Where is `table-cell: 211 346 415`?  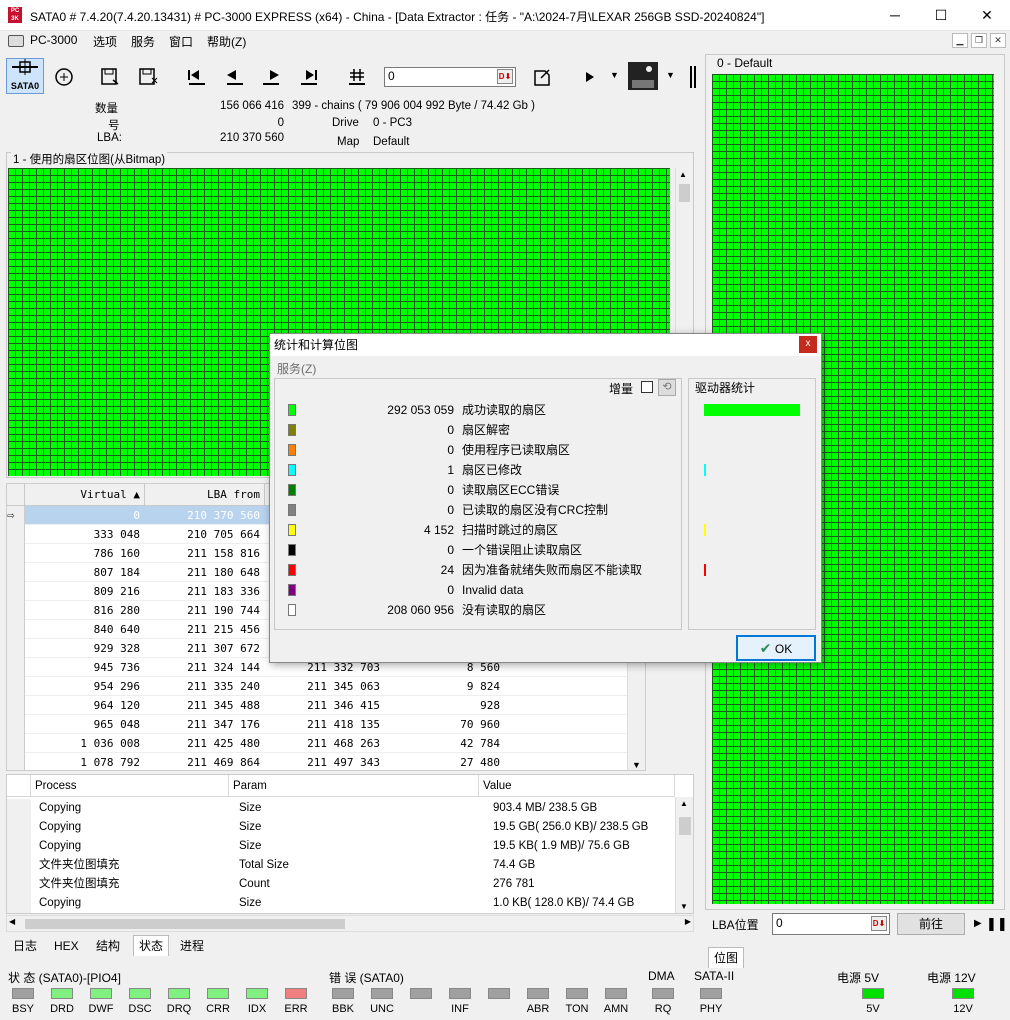 table-cell: 211 346 415 is located at coordinates (343, 705).